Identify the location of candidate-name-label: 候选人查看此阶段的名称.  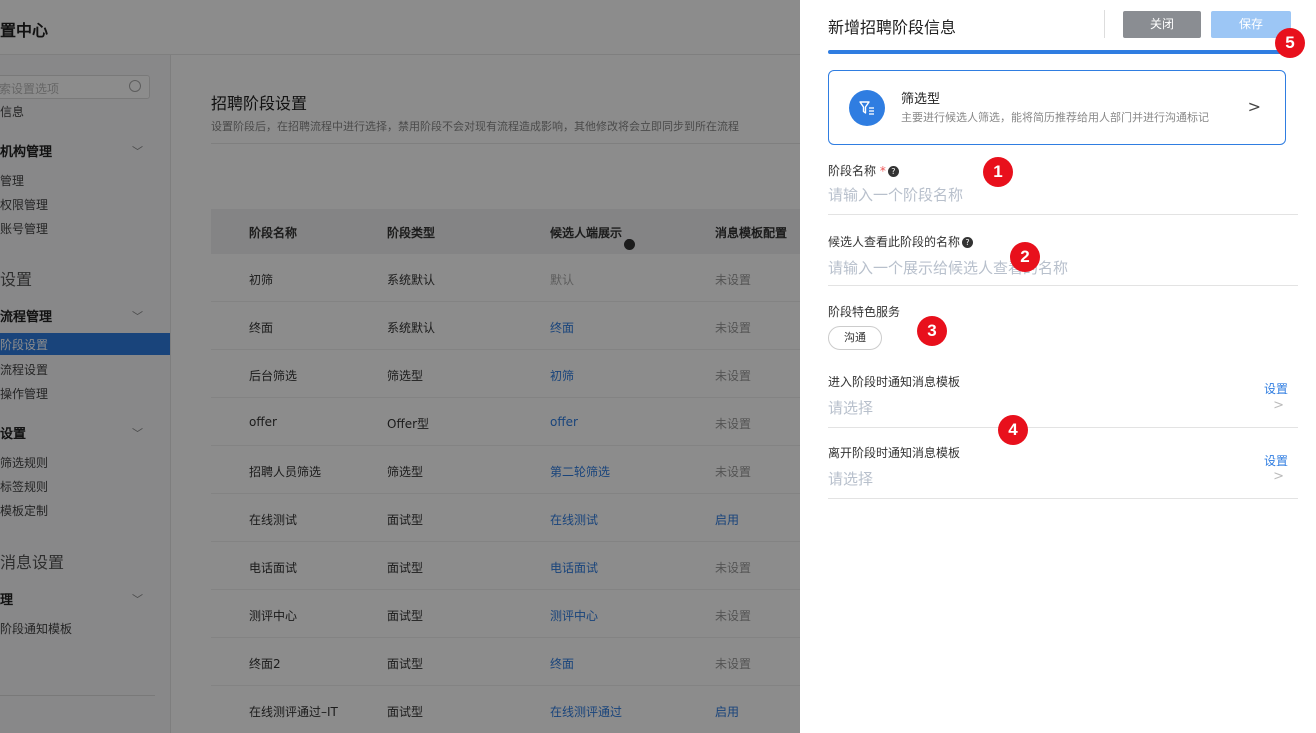
(894, 242).